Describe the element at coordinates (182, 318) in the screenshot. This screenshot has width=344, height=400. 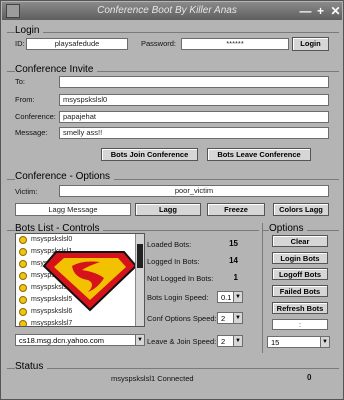
I see `conf-options-speed-label: Conf Options Speed:` at that location.